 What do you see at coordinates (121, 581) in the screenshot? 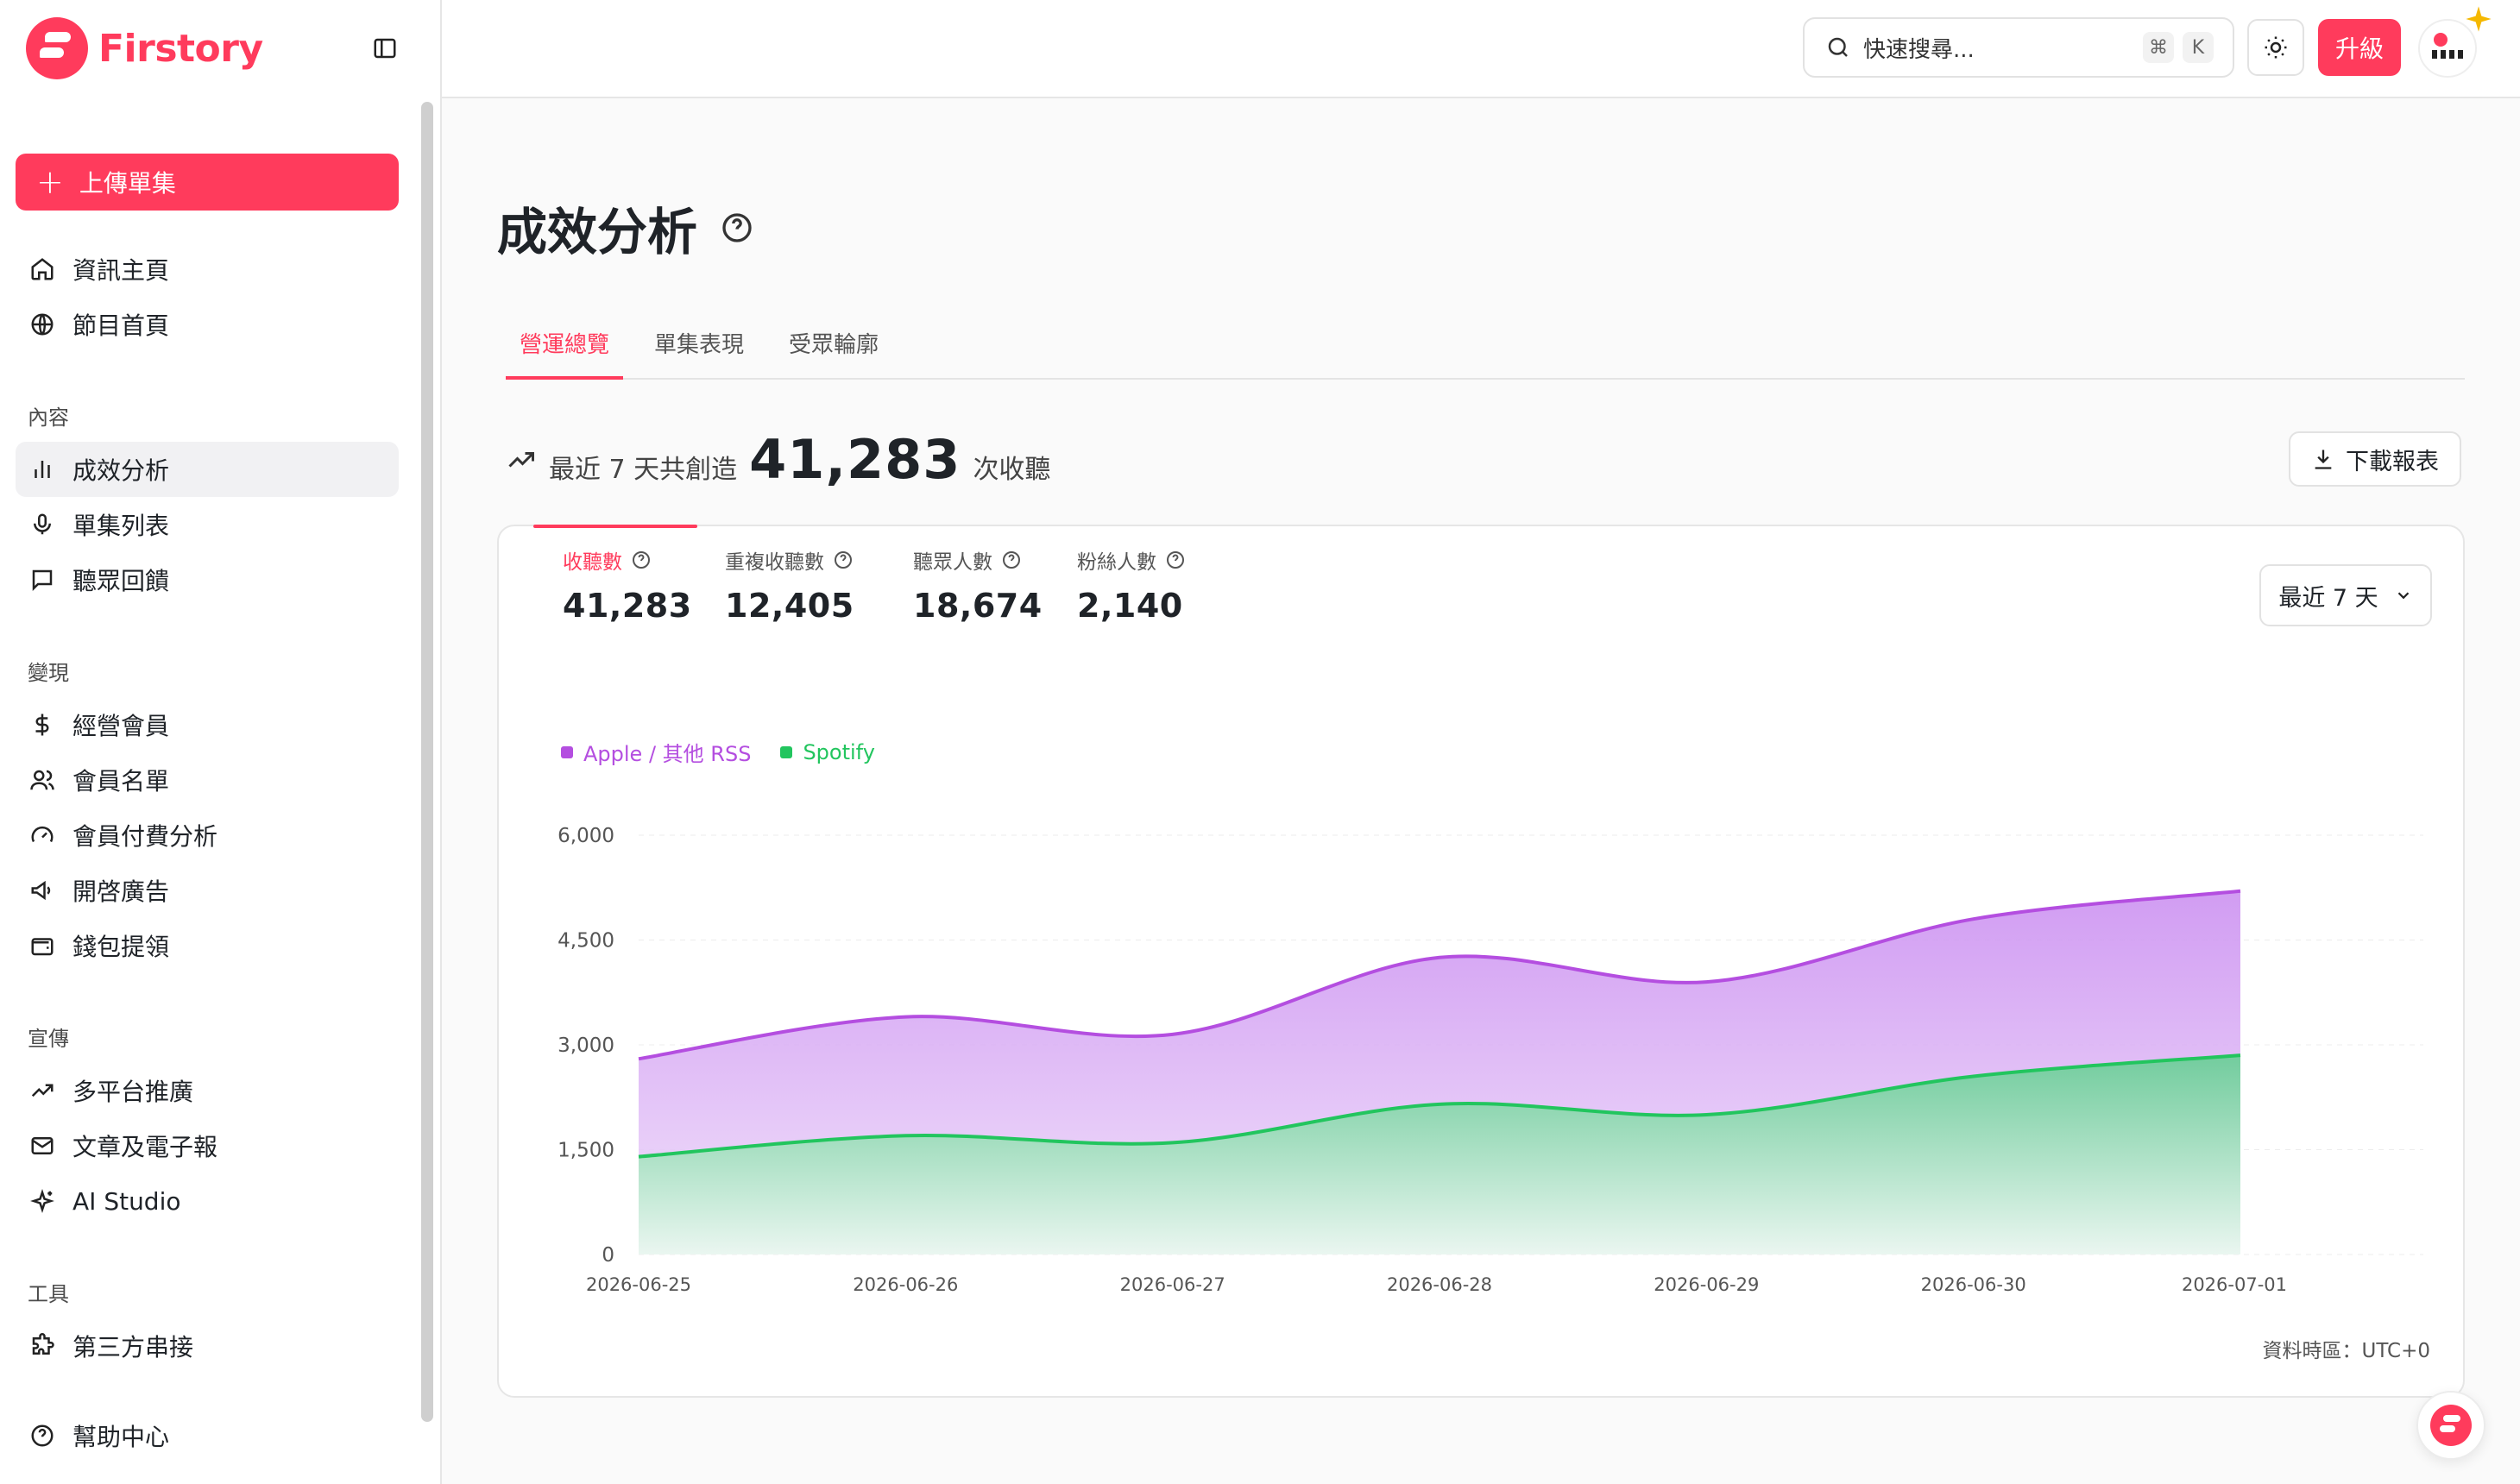
I see `sidebar-item-label: 聽眾回饋` at bounding box center [121, 581].